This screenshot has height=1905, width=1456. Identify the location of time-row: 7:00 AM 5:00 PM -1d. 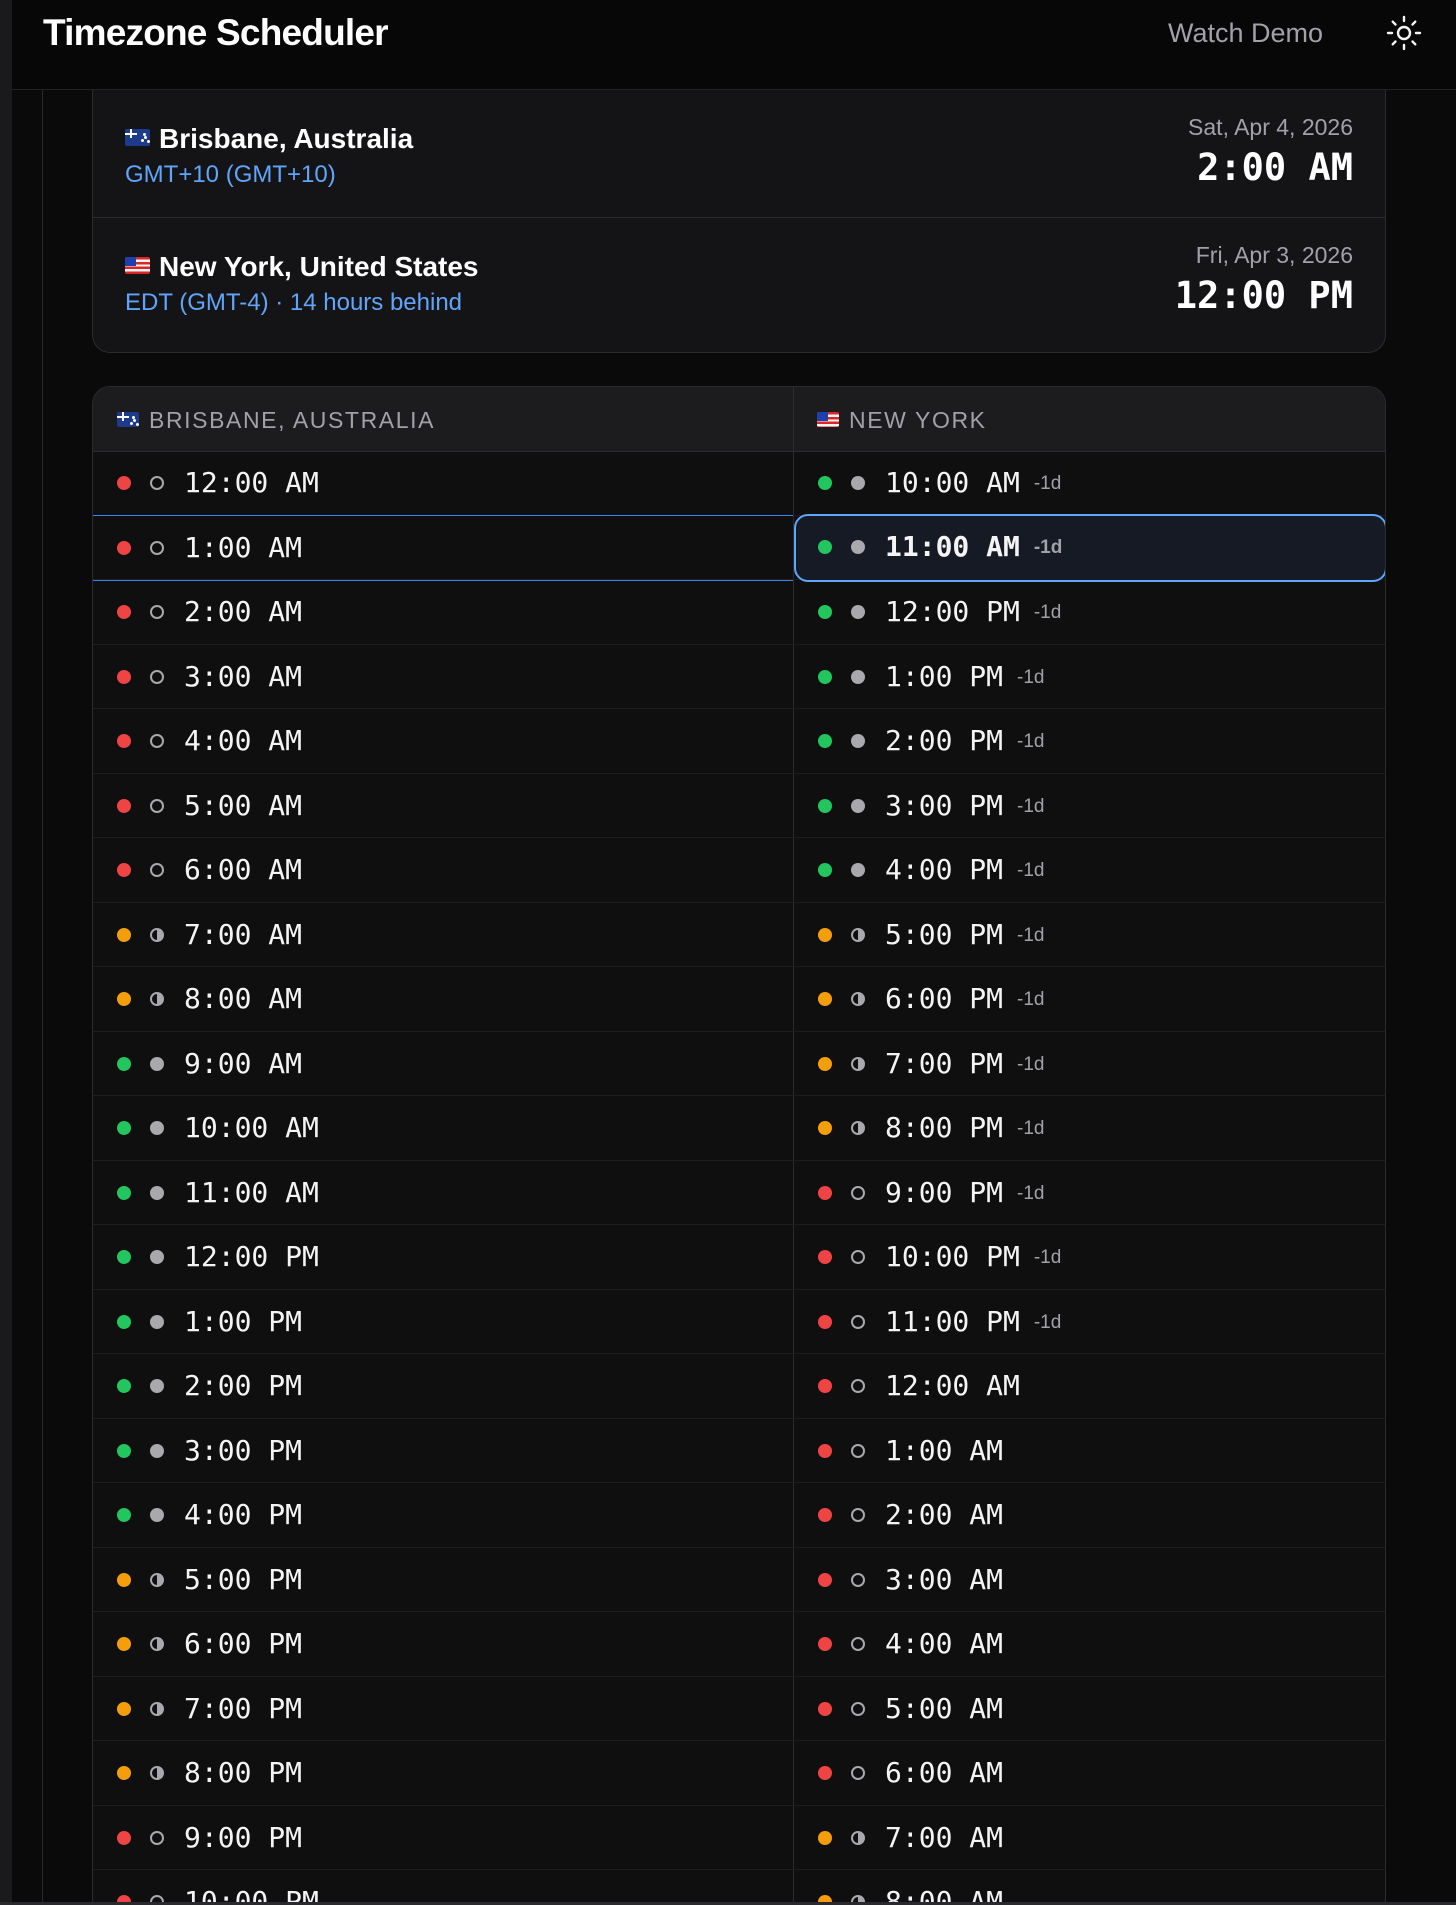
(739, 935).